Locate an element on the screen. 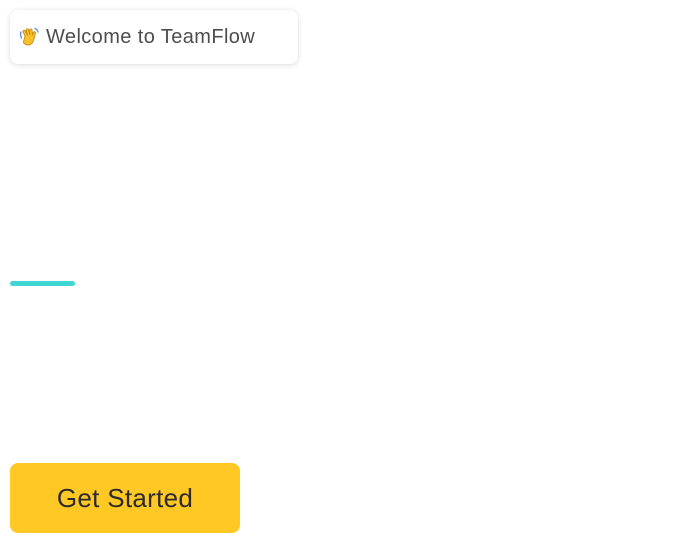 The width and height of the screenshot is (687, 533). welcome-banner: Welcome to TeamFlow is located at coordinates (154, 37).